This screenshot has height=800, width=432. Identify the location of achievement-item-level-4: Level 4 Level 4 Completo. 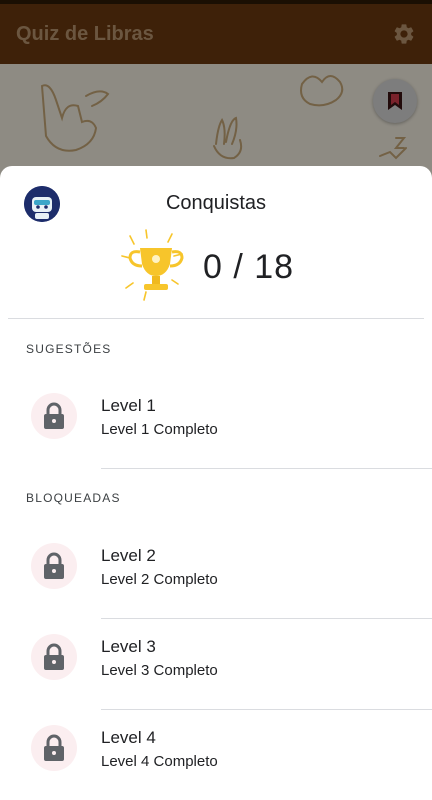
(216, 748).